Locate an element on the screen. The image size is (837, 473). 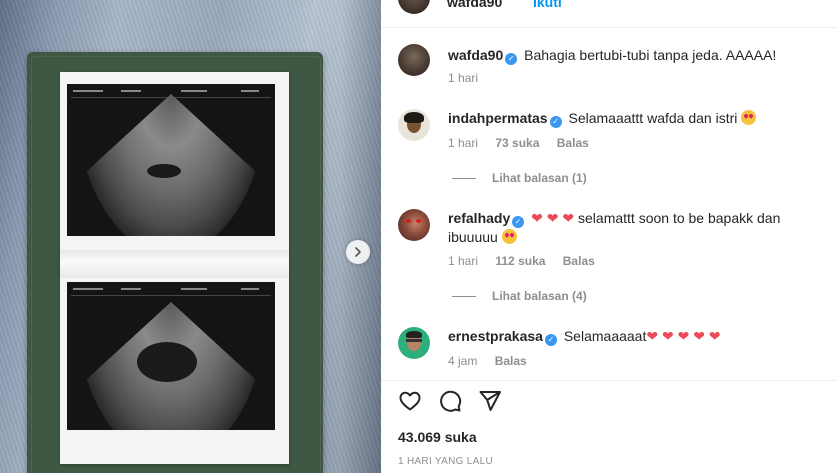
caption-text: Bahagia bertubi-tubi tanpa jeda. AAAAA! is located at coordinates (650, 55).